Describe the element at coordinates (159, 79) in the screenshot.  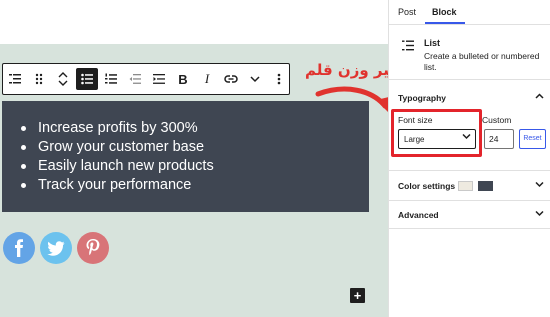
I see `indent-icon` at that location.